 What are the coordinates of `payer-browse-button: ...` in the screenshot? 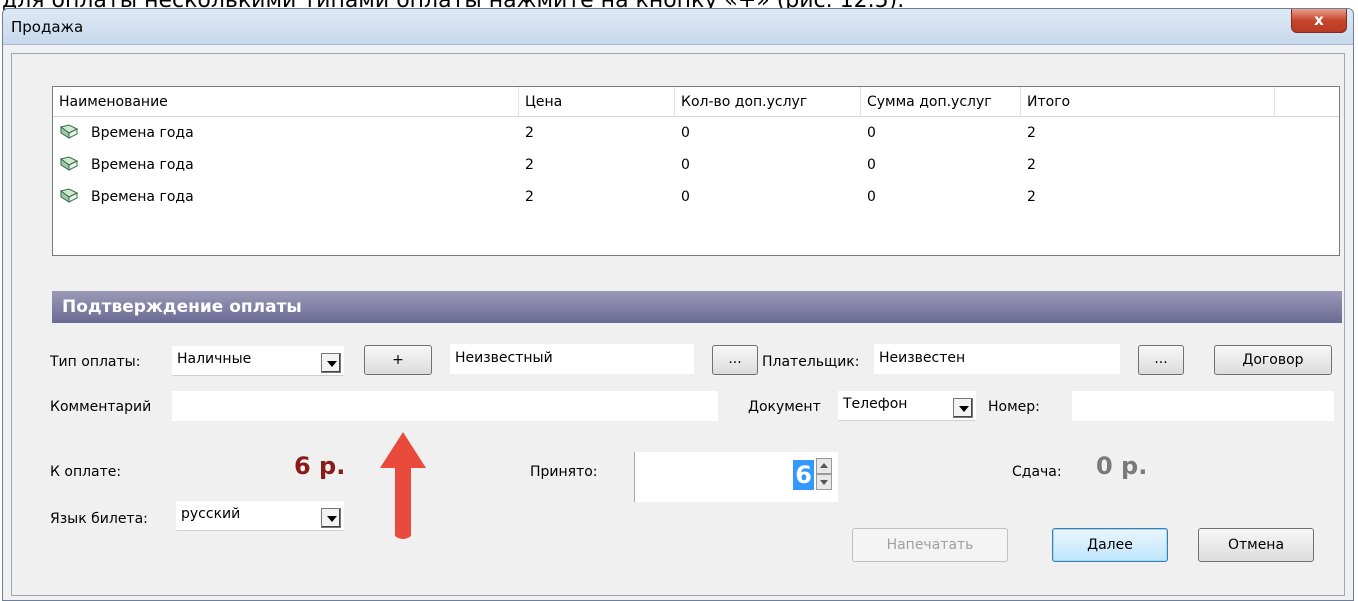 It's located at (1161, 360).